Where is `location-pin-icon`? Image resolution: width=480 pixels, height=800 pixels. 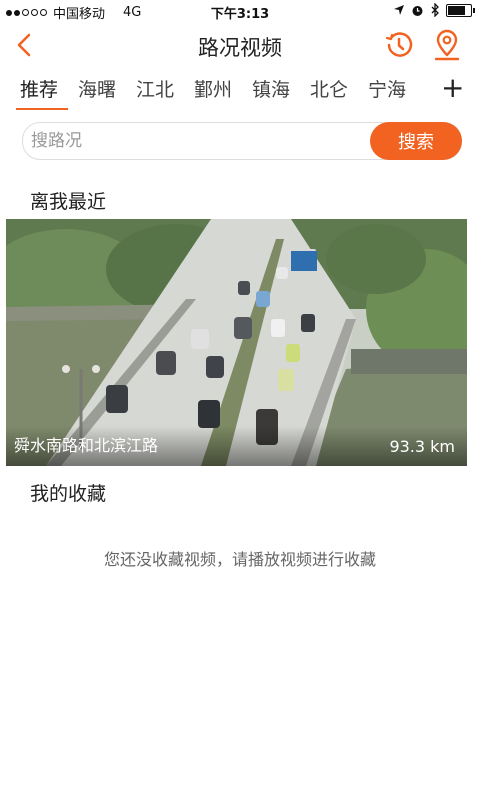 location-pin-icon is located at coordinates (447, 45).